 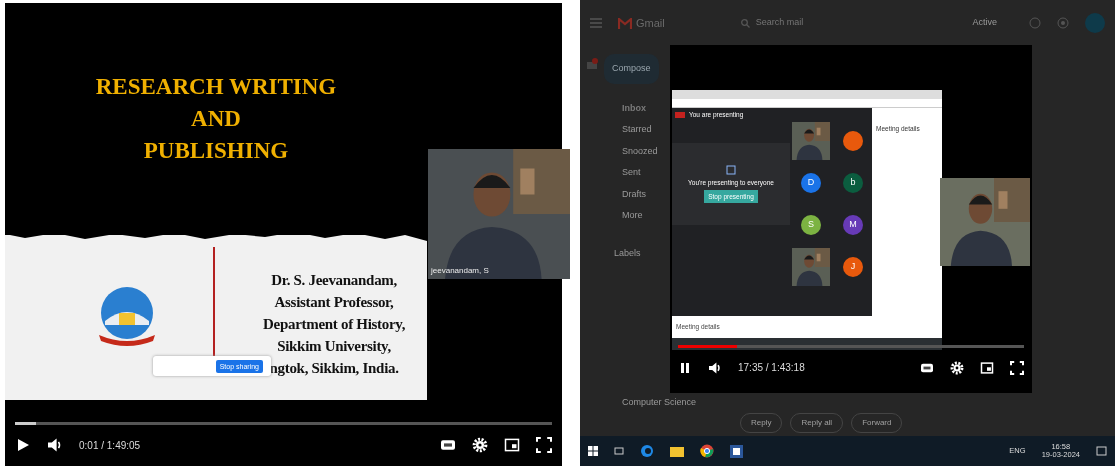 What do you see at coordinates (650, 23) in the screenshot?
I see `app-name: Gmail` at bounding box center [650, 23].